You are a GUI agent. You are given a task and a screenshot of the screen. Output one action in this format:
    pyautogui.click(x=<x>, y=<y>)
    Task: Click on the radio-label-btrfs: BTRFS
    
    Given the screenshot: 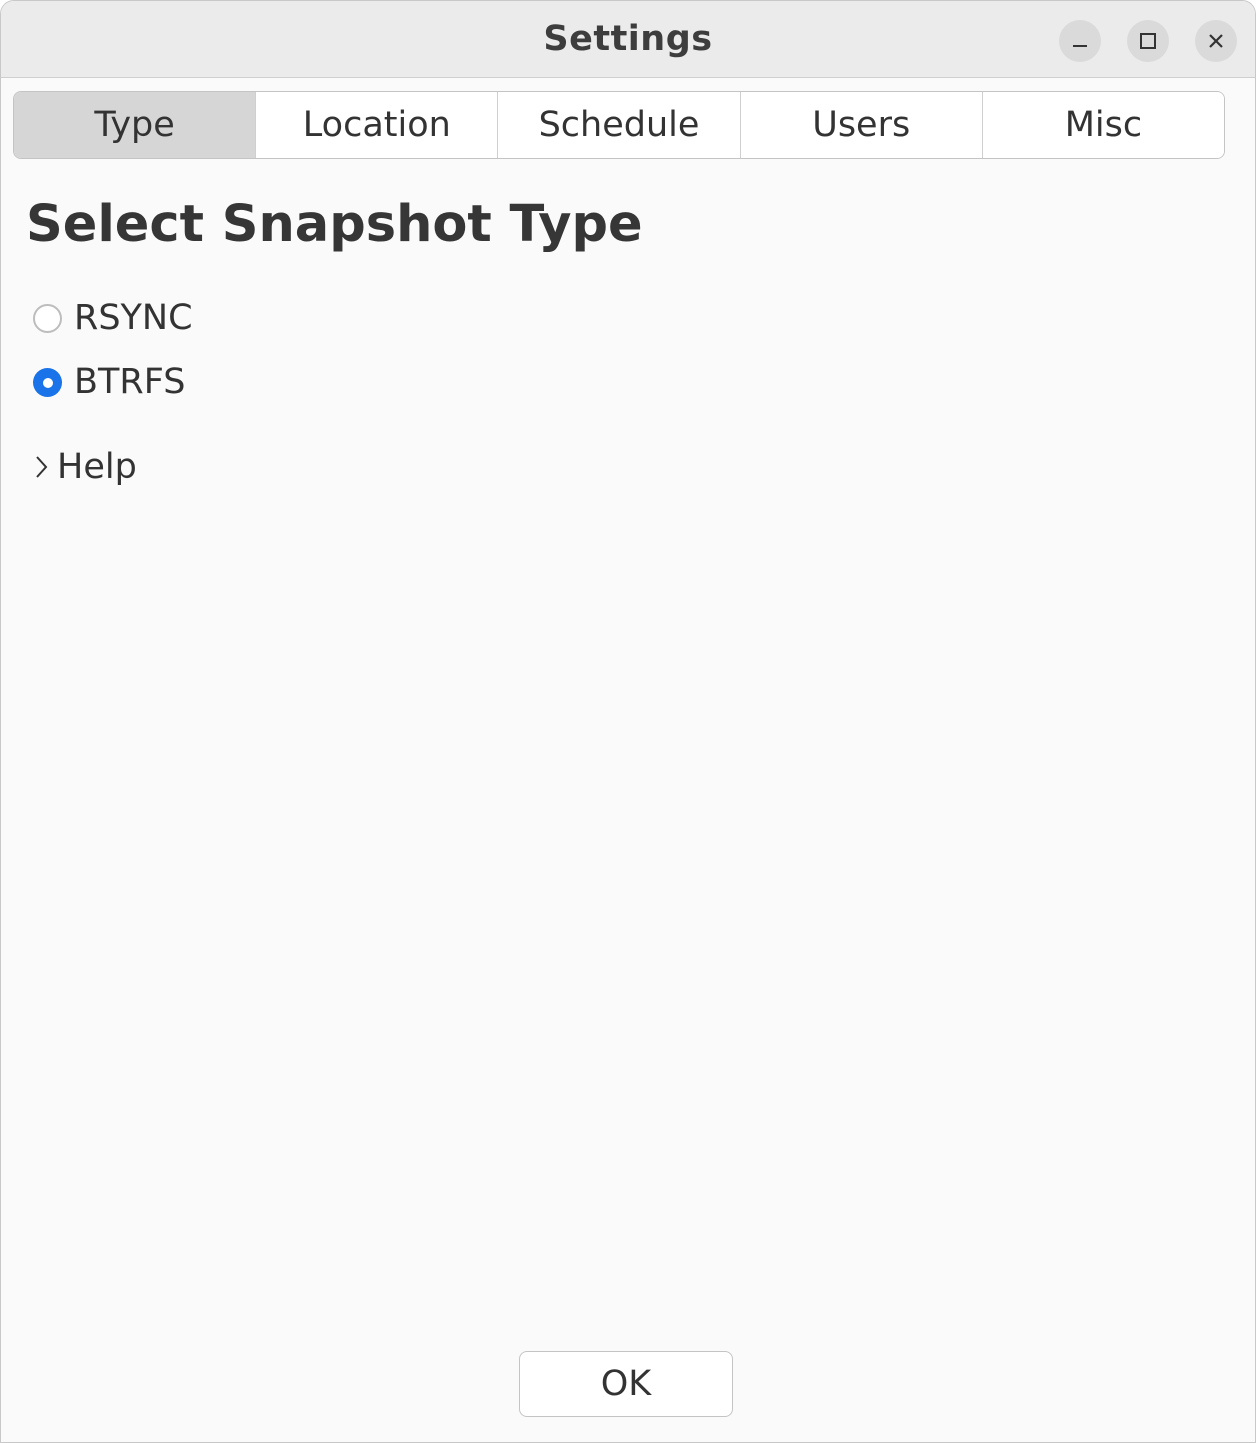 What is the action you would take?
    pyautogui.click(x=130, y=382)
    